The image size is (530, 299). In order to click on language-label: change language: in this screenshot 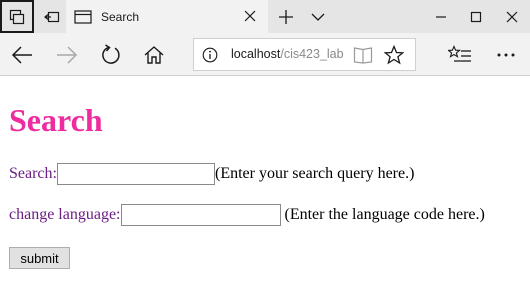, I will do `click(65, 214)`.